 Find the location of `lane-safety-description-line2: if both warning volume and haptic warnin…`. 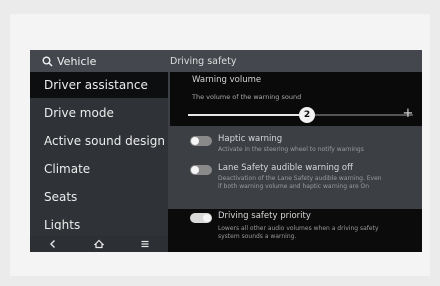

lane-safety-description-line2: if both warning volume and haptic warnin… is located at coordinates (294, 186).